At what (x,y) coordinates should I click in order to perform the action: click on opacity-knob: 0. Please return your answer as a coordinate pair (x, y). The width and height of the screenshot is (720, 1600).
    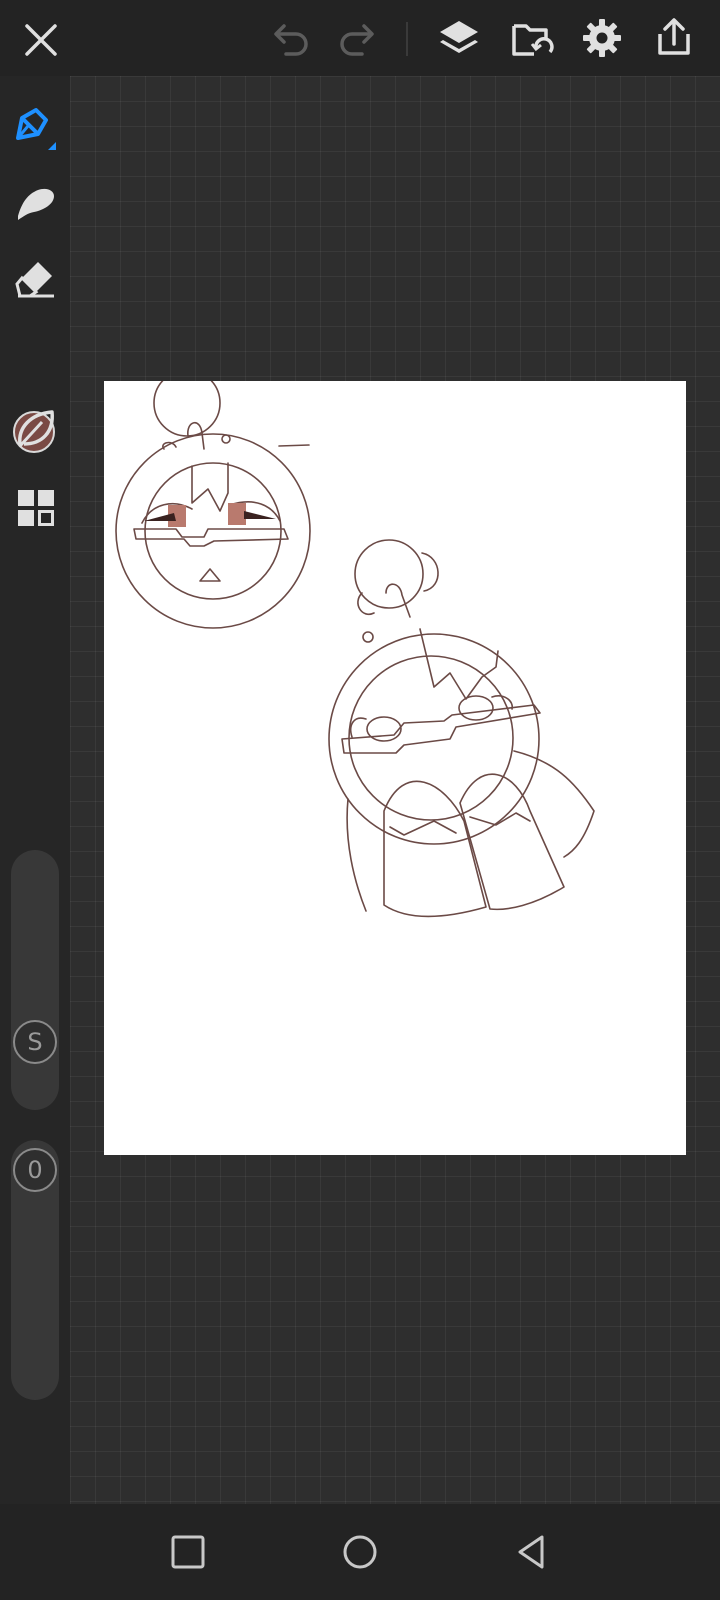
    Looking at the image, I should click on (35, 1170).